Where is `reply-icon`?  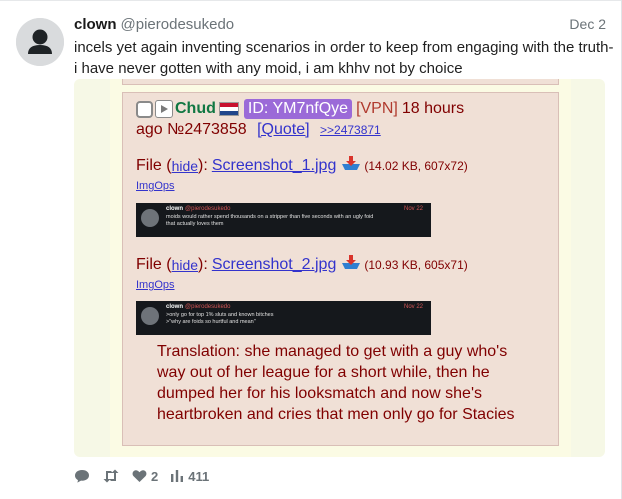
reply-icon is located at coordinates (82, 476).